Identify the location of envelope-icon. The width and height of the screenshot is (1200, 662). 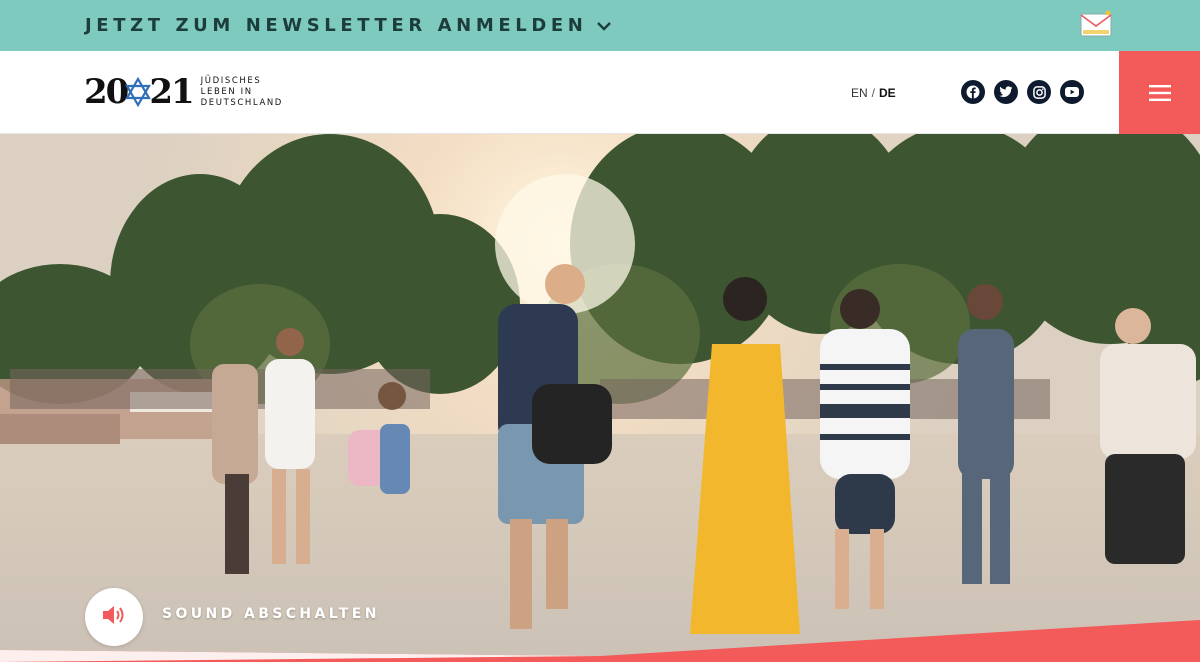
(1096, 24).